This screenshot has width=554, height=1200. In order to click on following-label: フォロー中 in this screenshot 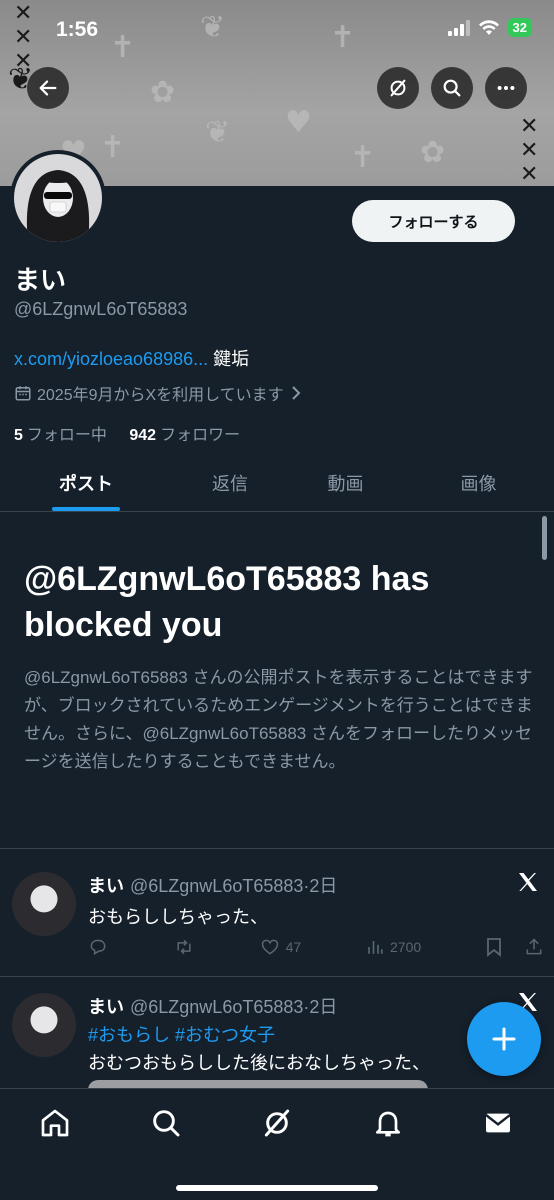, I will do `click(66, 435)`.